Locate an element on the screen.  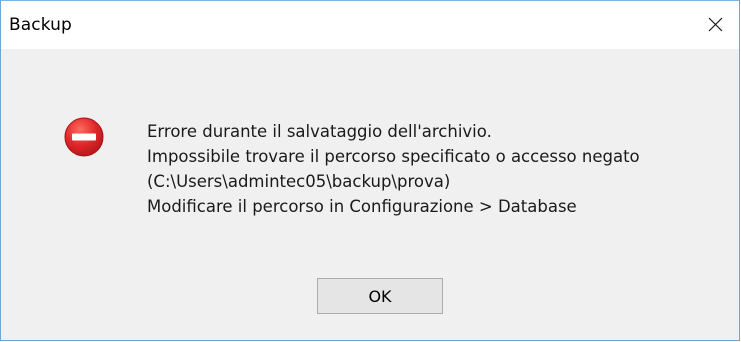
close-button is located at coordinates (715, 25).